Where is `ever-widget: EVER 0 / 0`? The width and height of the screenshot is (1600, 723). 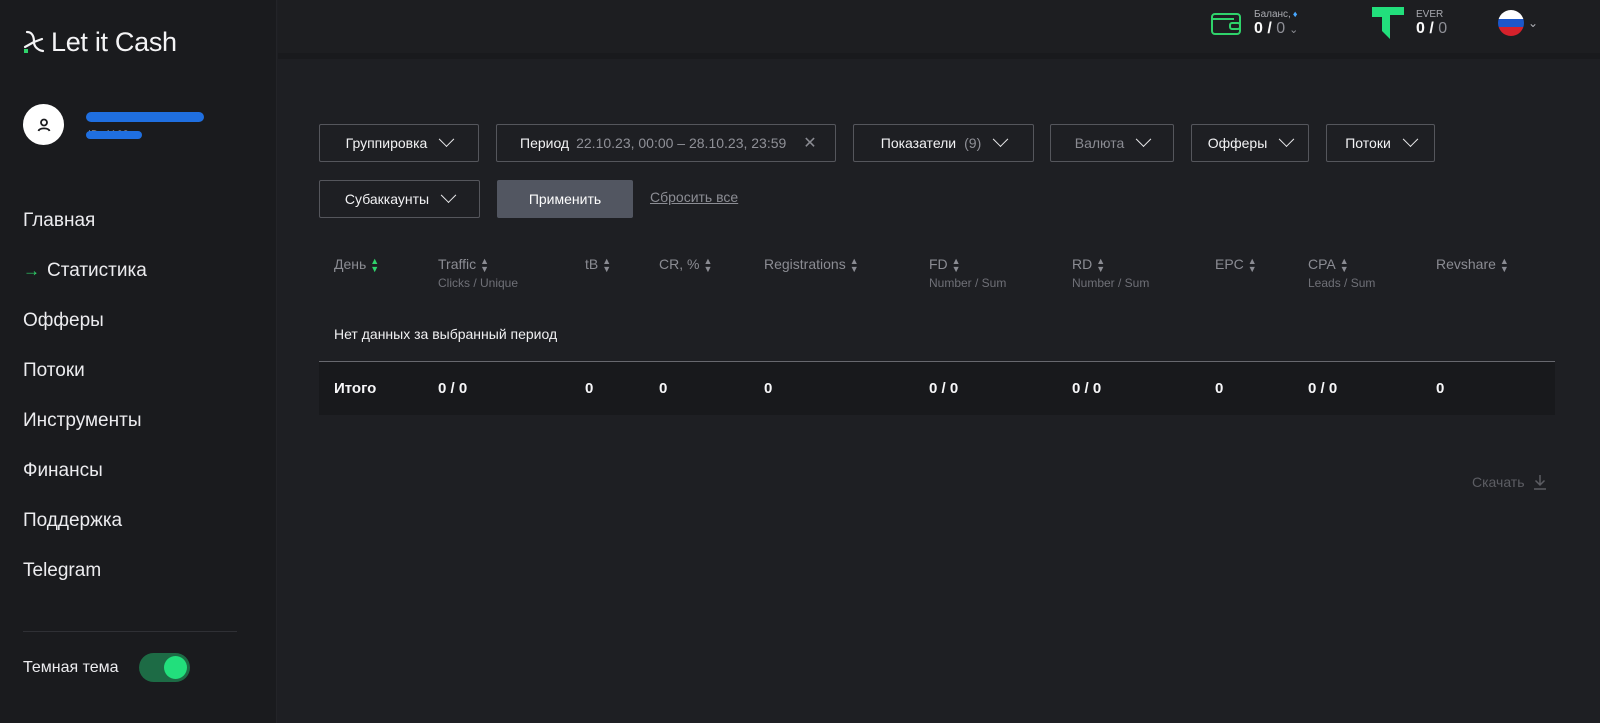 ever-widget: EVER 0 / 0 is located at coordinates (1408, 23).